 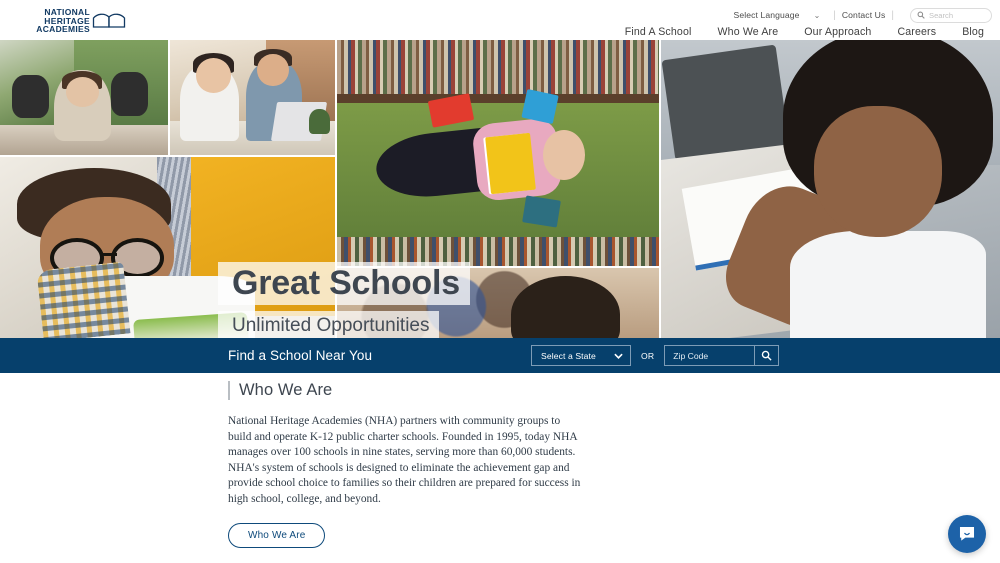 I want to click on search-input, so click(x=957, y=15).